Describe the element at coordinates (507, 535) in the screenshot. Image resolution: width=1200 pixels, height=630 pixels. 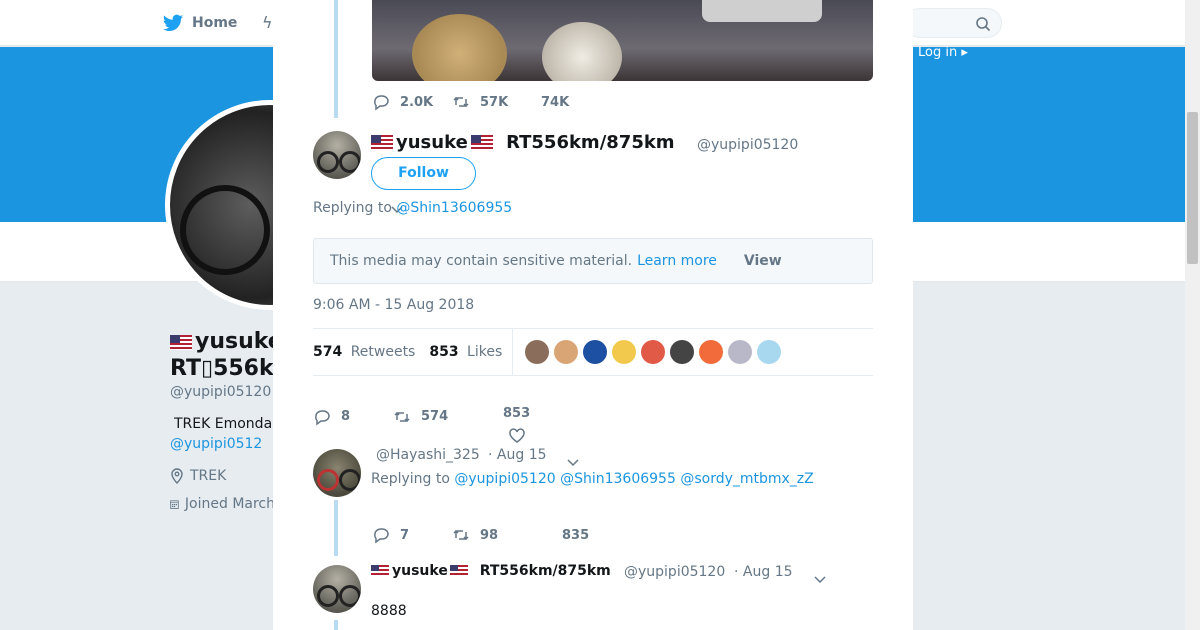
I see `retweet-button: 98` at that location.